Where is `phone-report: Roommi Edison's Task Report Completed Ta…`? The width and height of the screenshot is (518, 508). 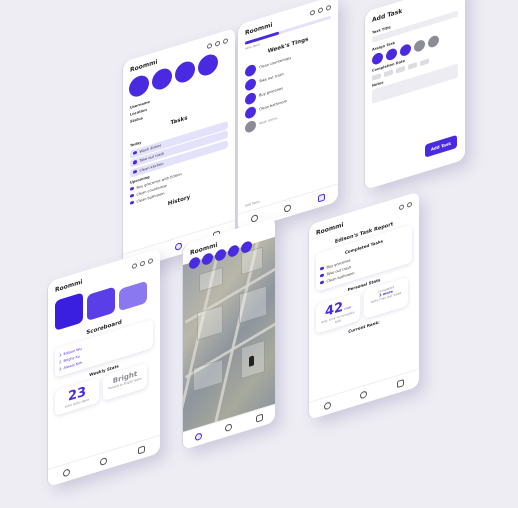 phone-report: Roommi Edison's Task Report Completed Ta… is located at coordinates (364, 305).